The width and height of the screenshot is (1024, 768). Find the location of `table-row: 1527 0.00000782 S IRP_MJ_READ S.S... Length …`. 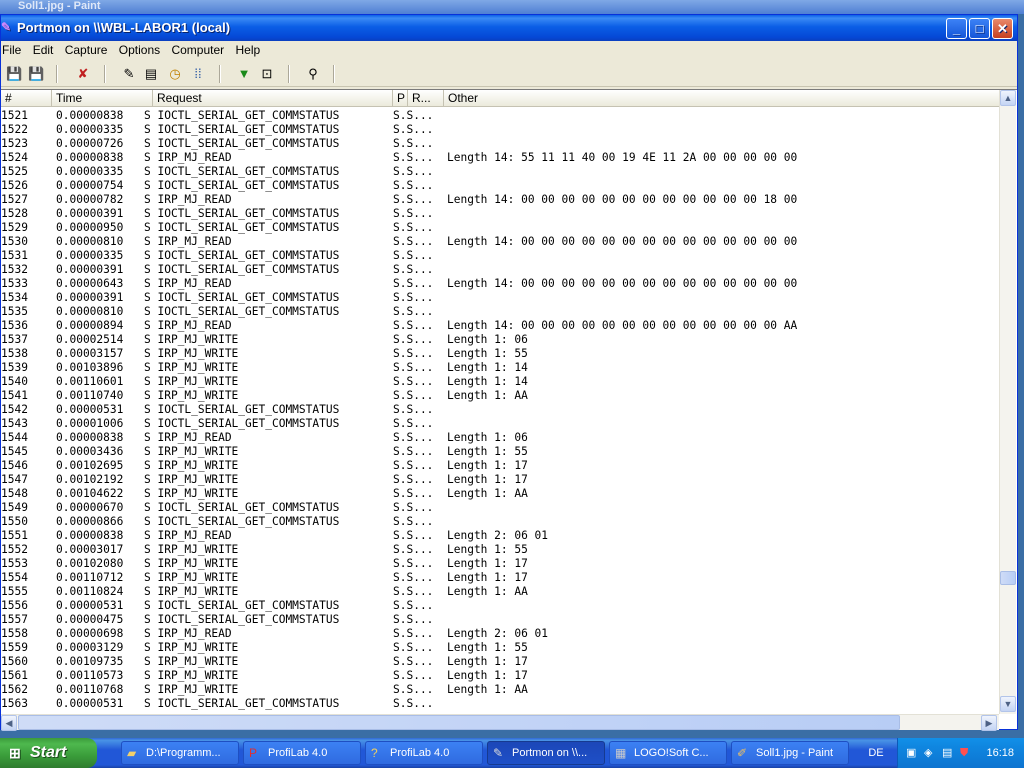

table-row: 1527 0.00000782 S IRP_MJ_READ S.S... Length … is located at coordinates (500, 200).